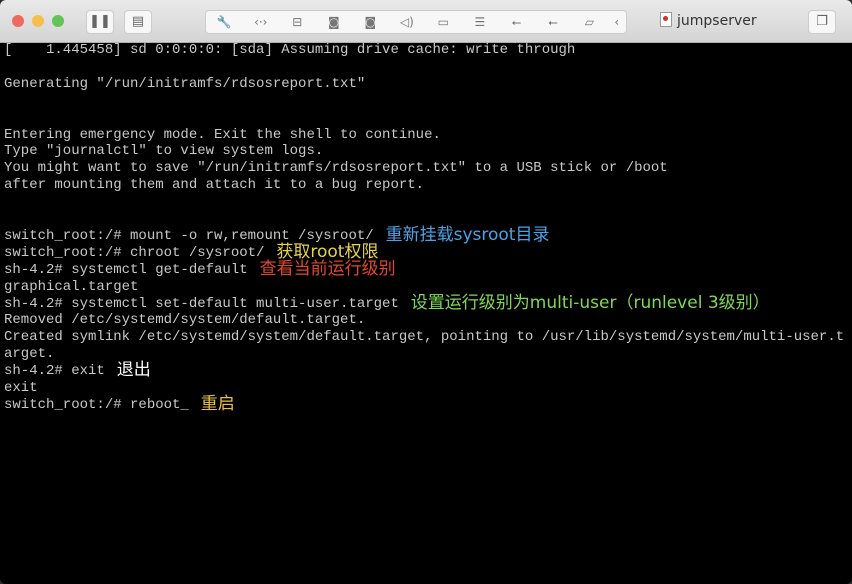 This screenshot has width=852, height=584. Describe the element at coordinates (38, 21) in the screenshot. I see `minimize-button` at that location.